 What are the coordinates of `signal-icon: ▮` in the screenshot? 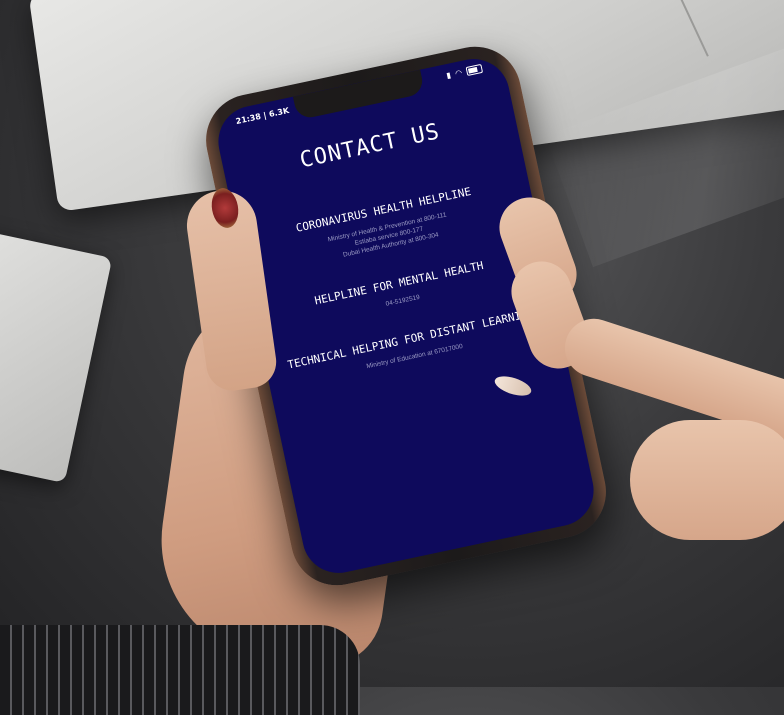 It's located at (449, 75).